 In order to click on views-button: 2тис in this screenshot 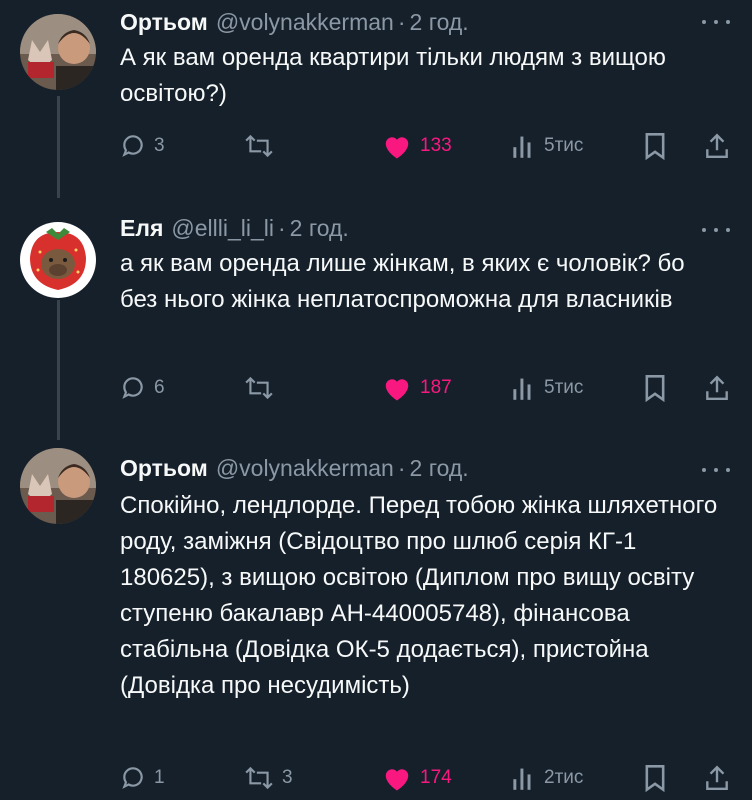, I will do `click(547, 778)`.